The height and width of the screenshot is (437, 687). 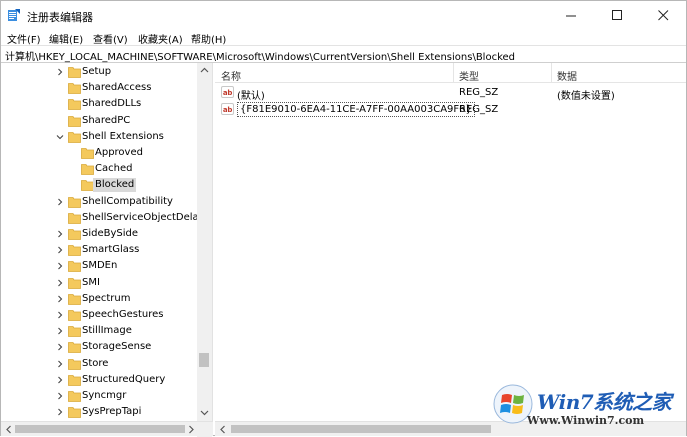 I want to click on menu-favorites: 收藏夹(A), so click(x=160, y=38).